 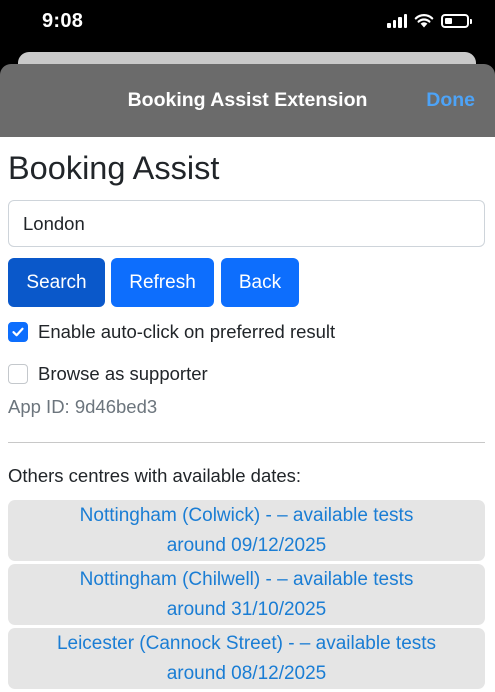 What do you see at coordinates (246, 673) in the screenshot?
I see `centre-date: around 08/12/2025` at bounding box center [246, 673].